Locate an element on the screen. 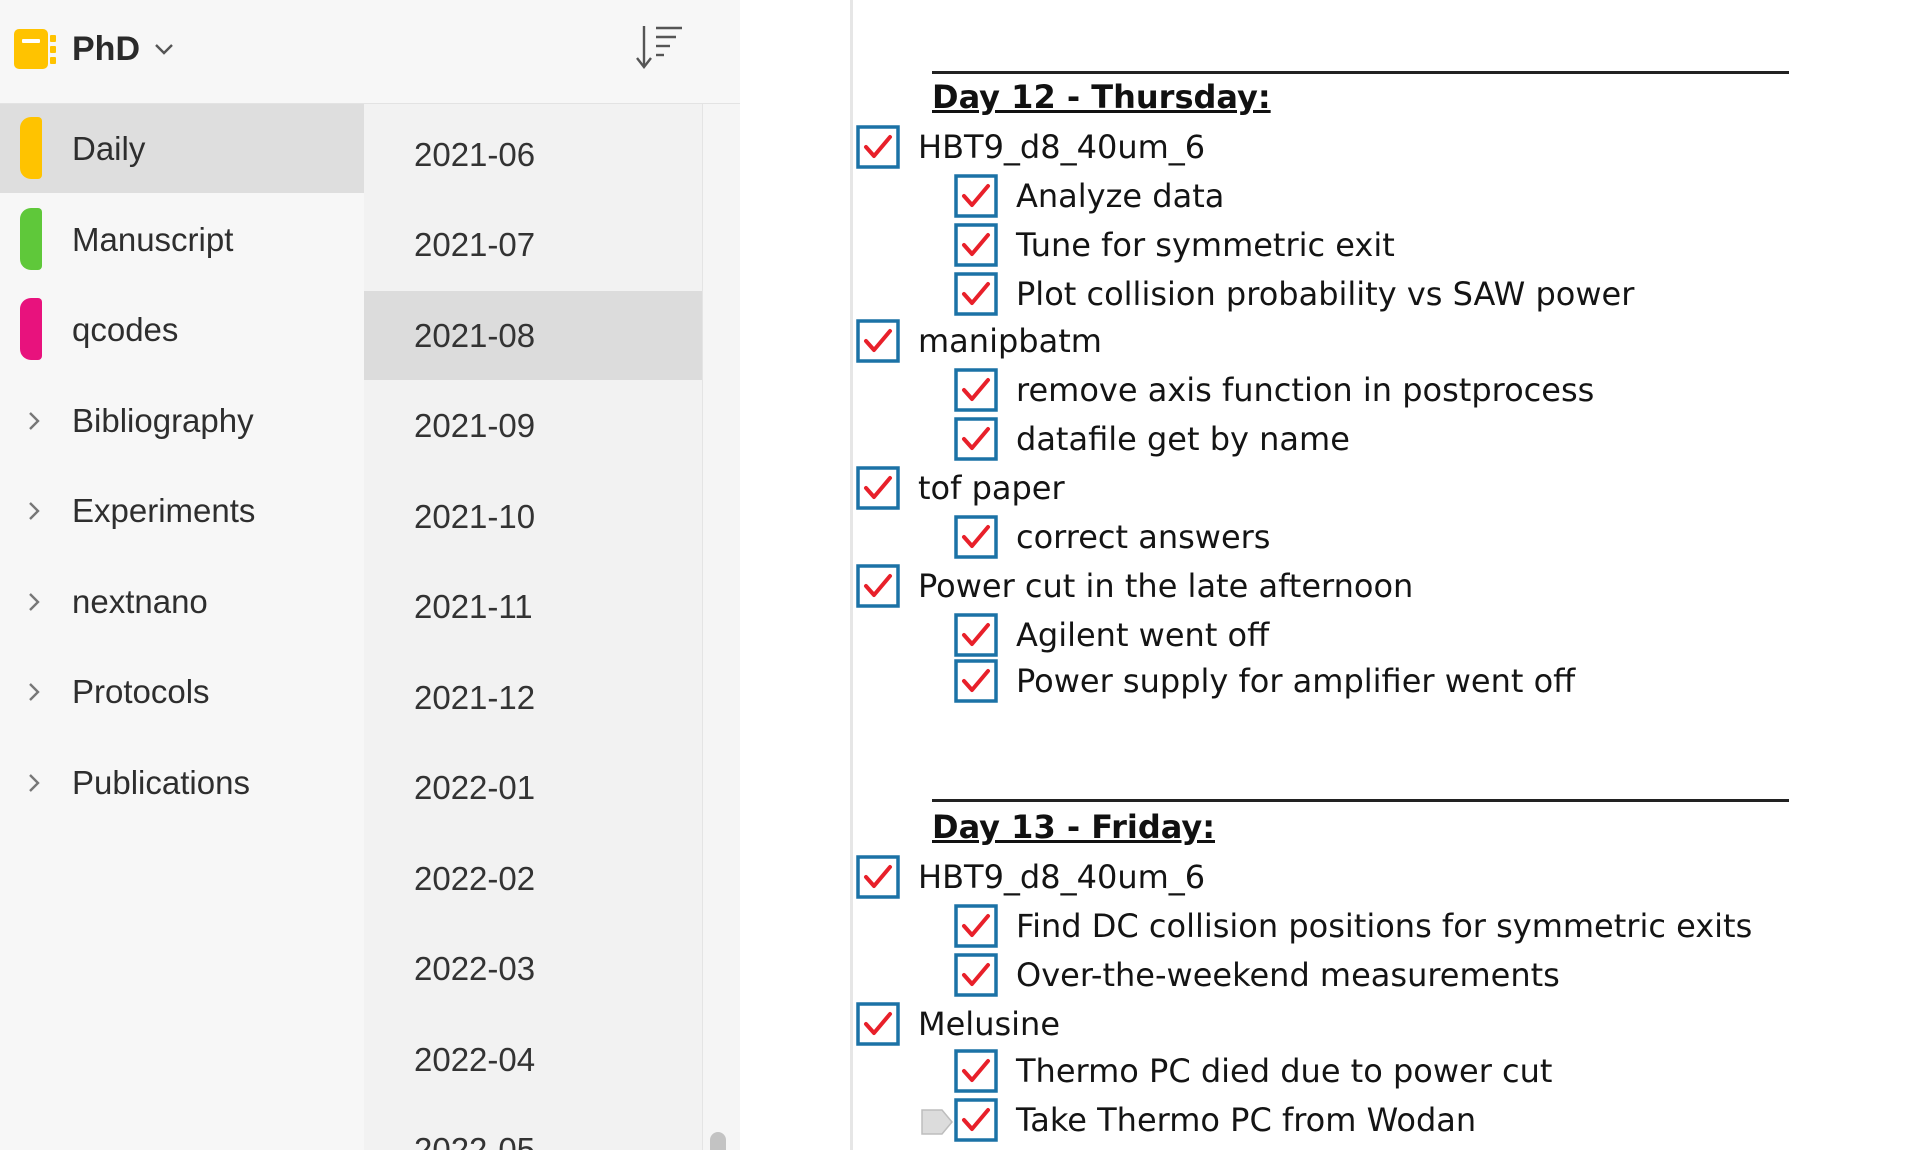 The width and height of the screenshot is (1920, 1150). section-item-qcodes: qcodes is located at coordinates (182, 329).